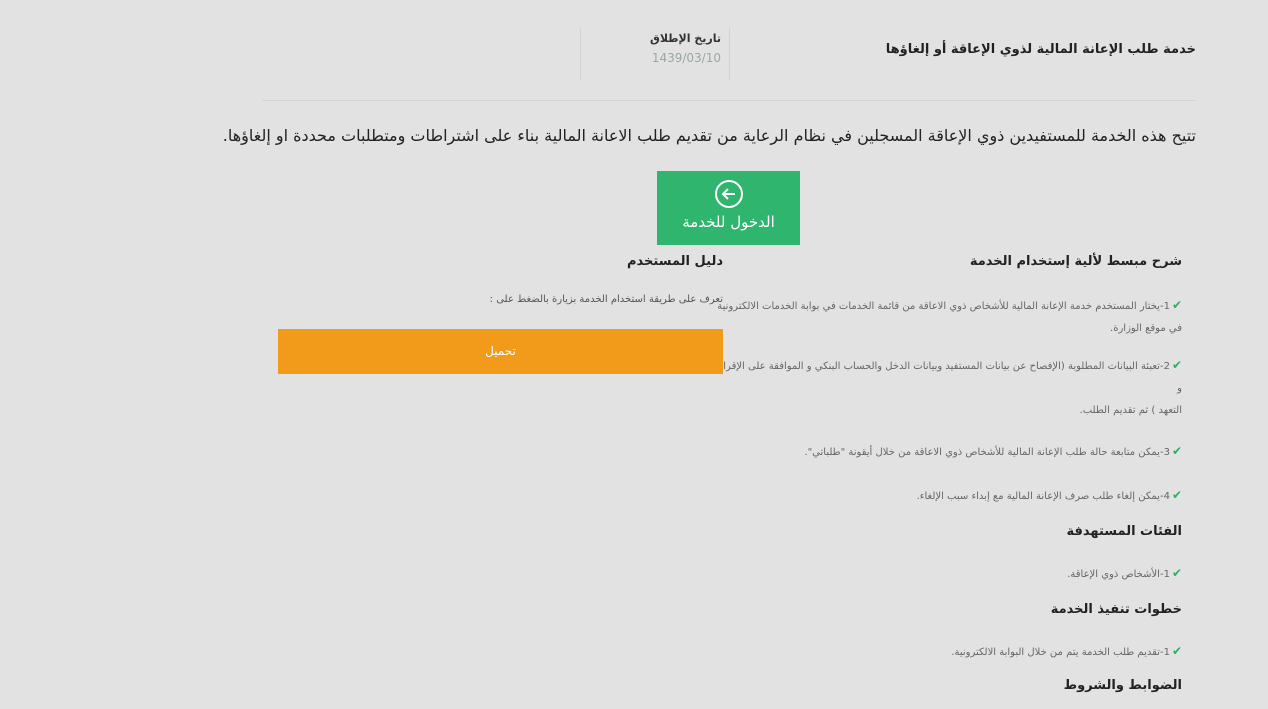 The image size is (1268, 709). I want to click on header-divider, so click(729, 100).